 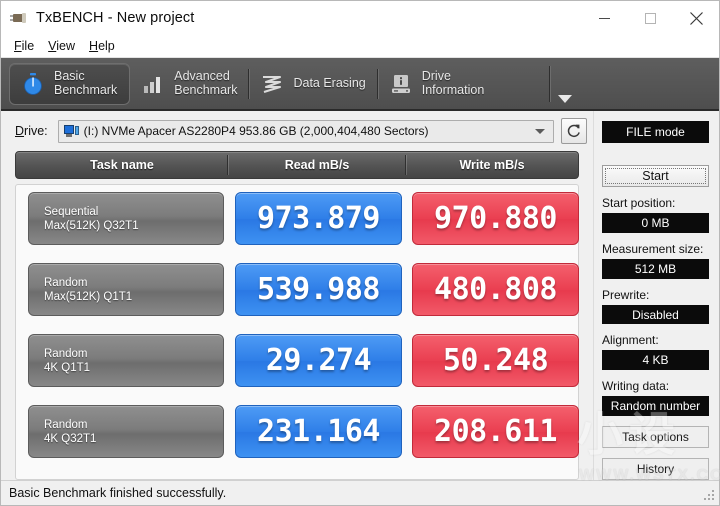 What do you see at coordinates (636, 386) in the screenshot?
I see `writing-data-label: Writing data:` at bounding box center [636, 386].